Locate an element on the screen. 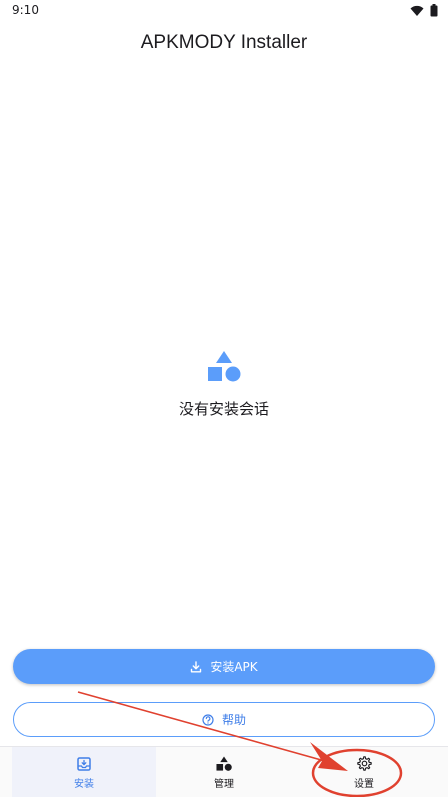 The image size is (448, 797). nav-item-manage-label: 管理 is located at coordinates (224, 784).